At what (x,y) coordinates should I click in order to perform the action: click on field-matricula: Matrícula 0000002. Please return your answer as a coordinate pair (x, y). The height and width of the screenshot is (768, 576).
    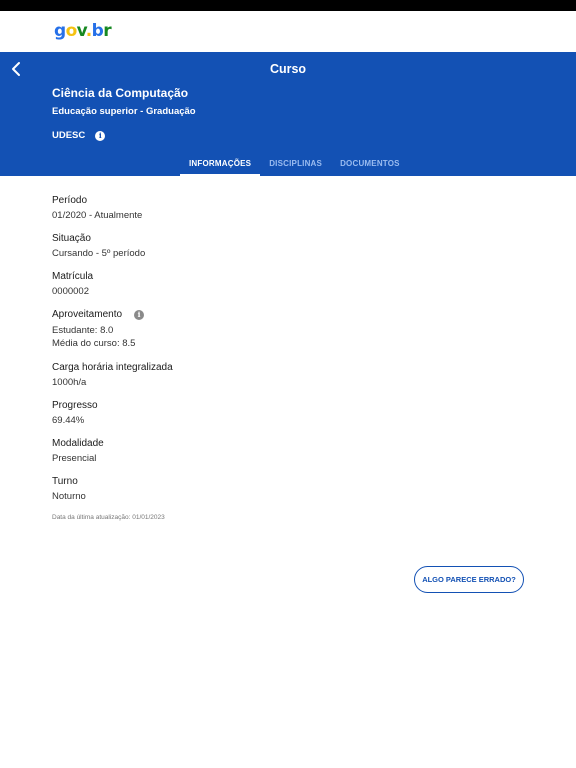
    Looking at the image, I should click on (288, 284).